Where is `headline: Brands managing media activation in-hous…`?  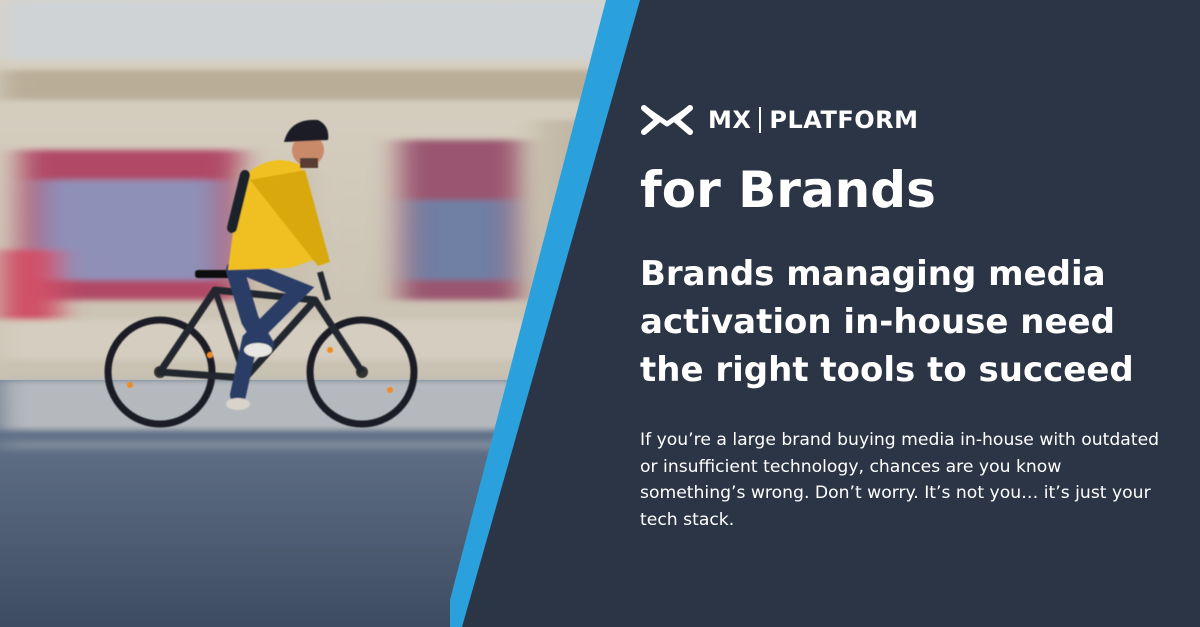
headline: Brands managing media activation in-hous… is located at coordinates (887, 322).